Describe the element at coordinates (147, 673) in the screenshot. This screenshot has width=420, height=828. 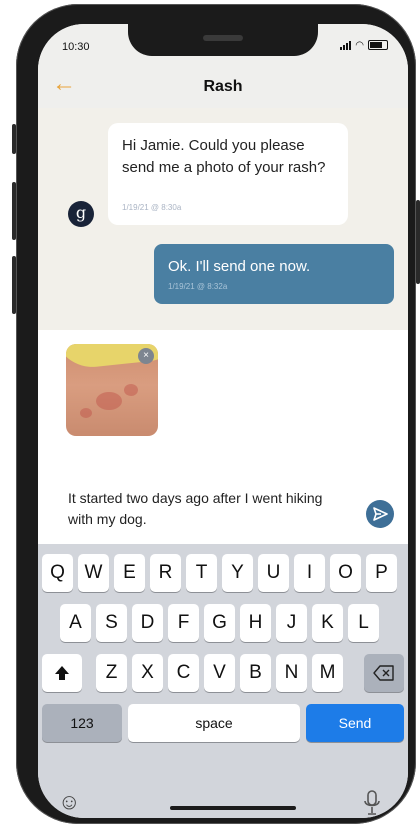
I see `key-x: X` at that location.